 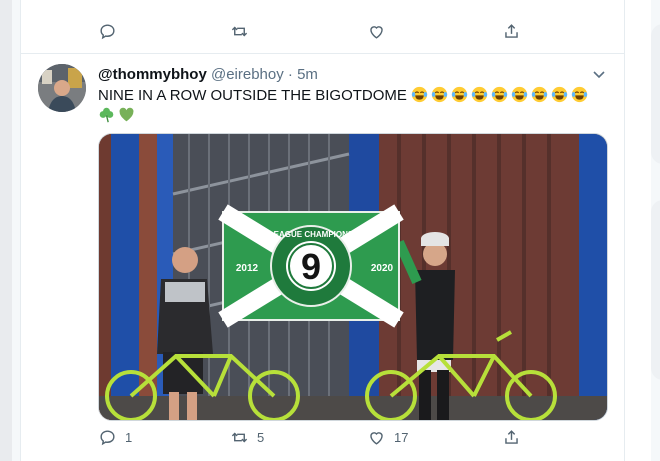 I want to click on flag-year-right: 2020, so click(x=382, y=268).